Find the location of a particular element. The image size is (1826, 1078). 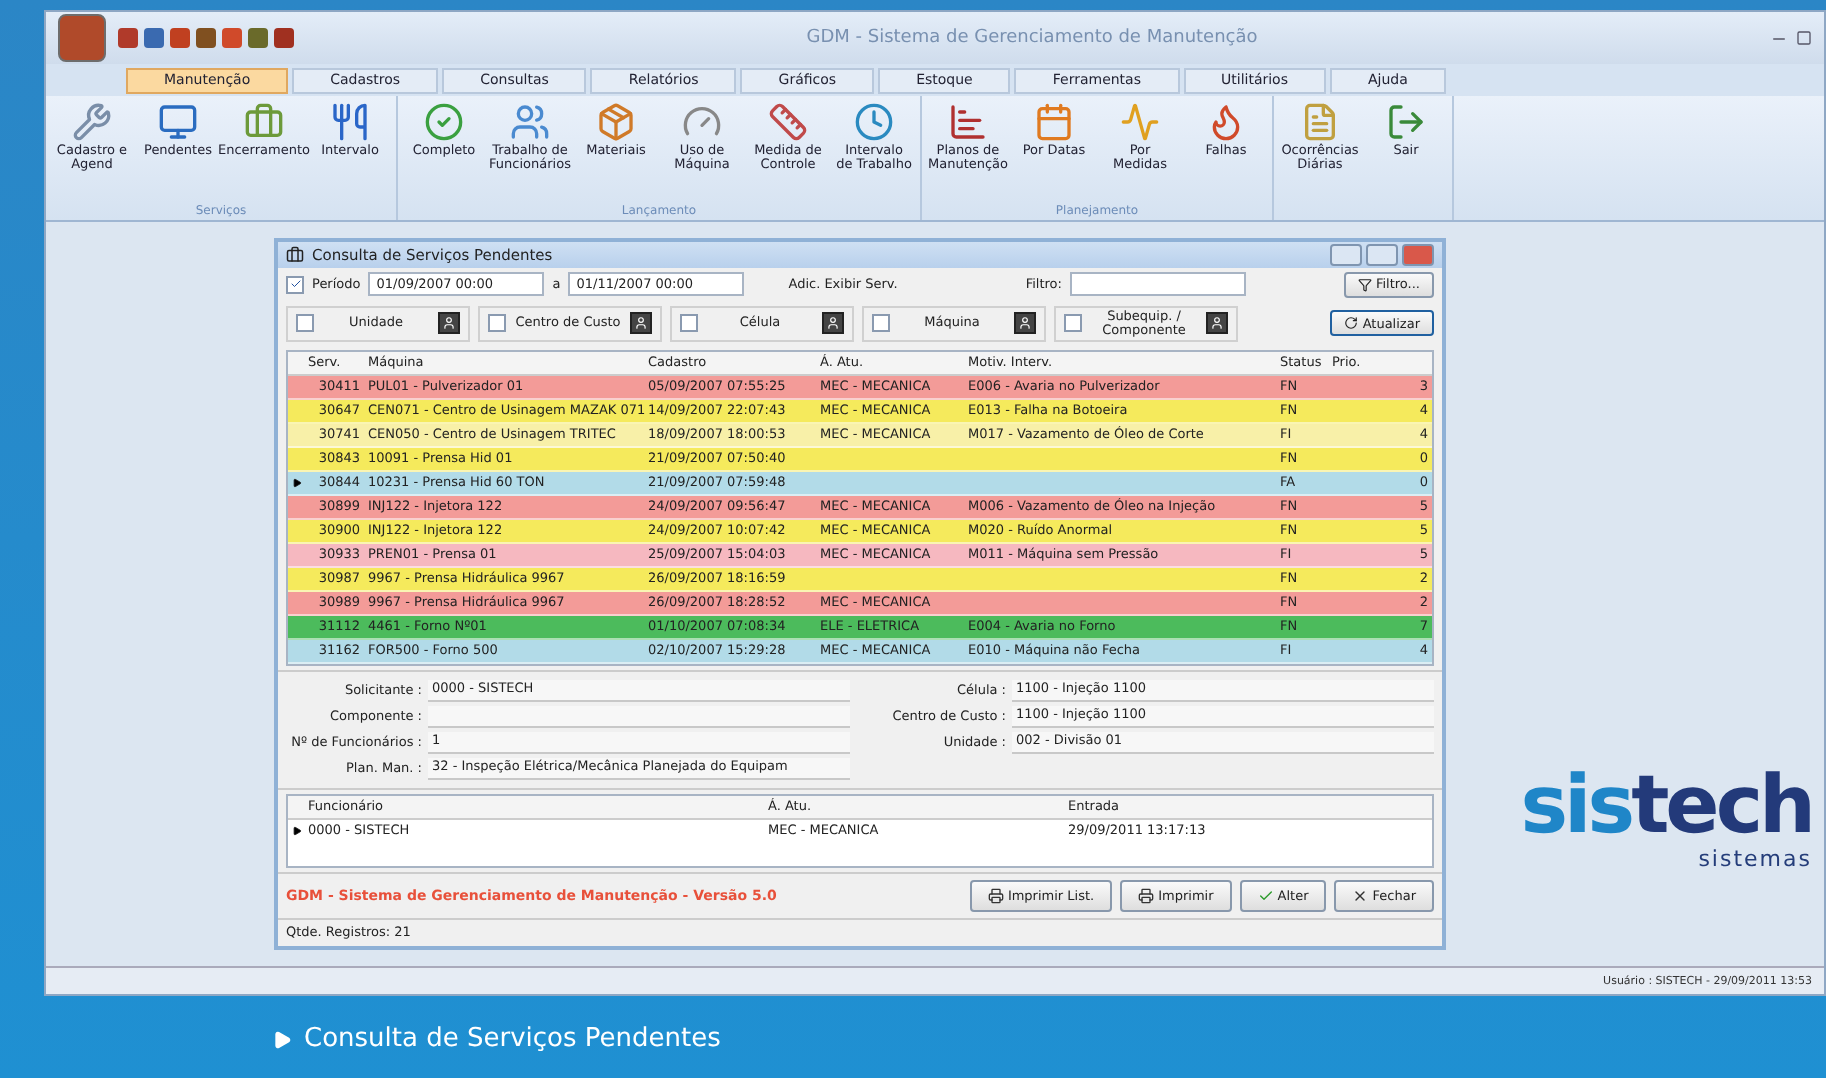

document-icon is located at coordinates (1320, 122).